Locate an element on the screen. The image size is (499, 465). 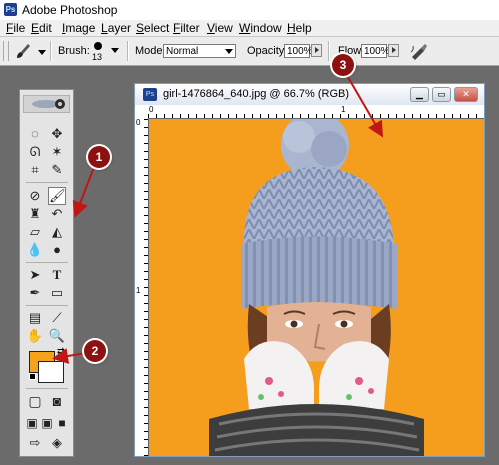
annotation-badge-1: 1 is located at coordinates (99, 157).